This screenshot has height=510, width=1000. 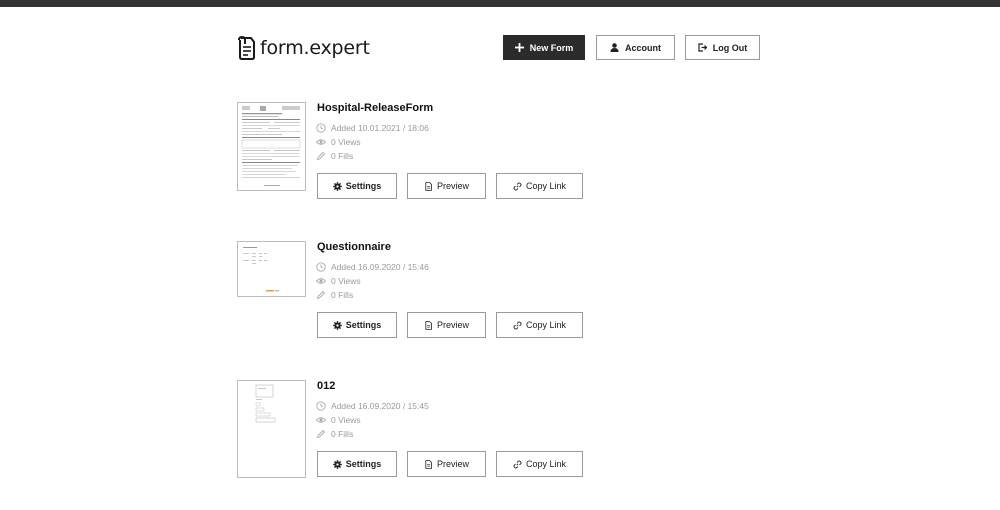 I want to click on user-icon, so click(x=614, y=47).